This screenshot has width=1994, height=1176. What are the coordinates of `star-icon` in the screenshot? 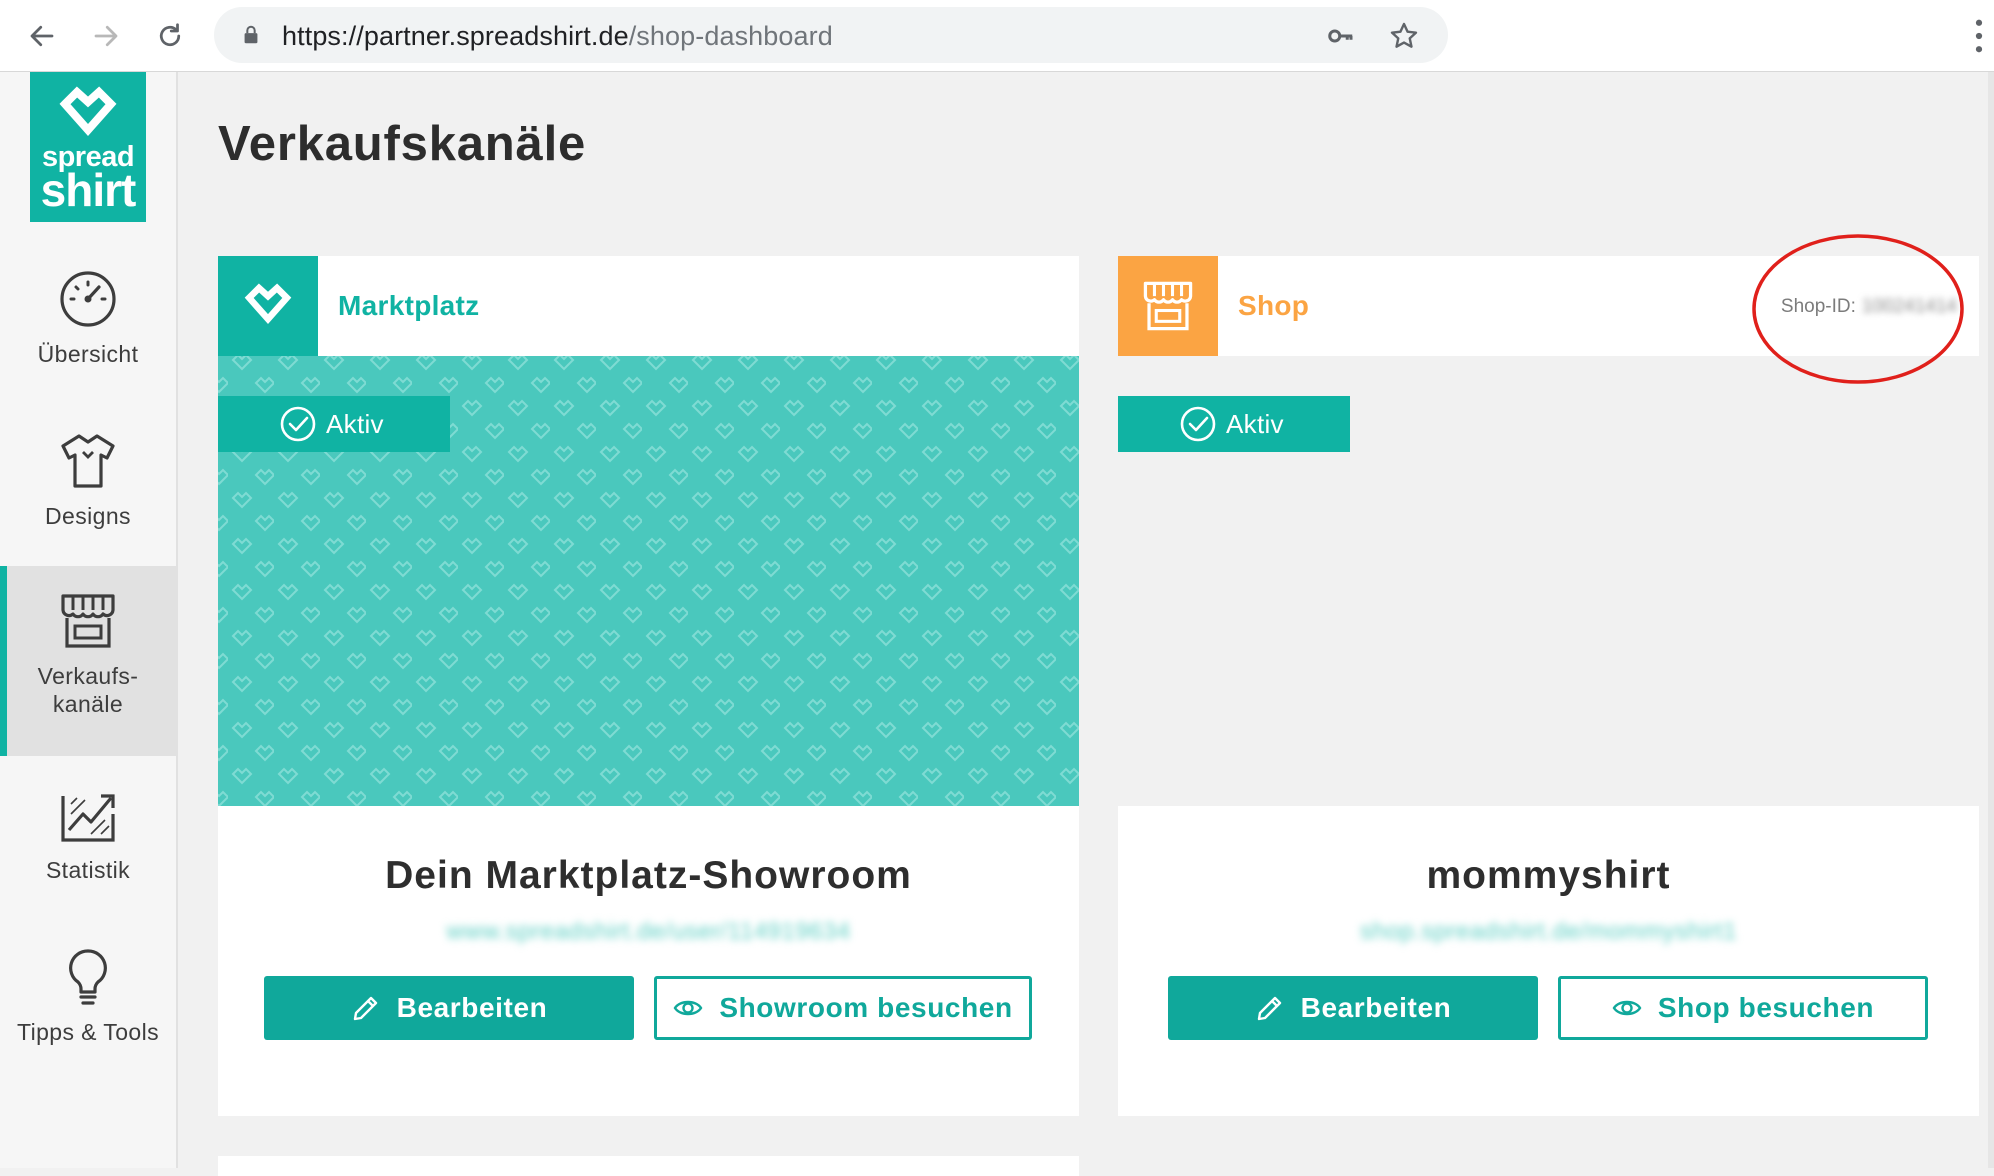 It's located at (1404, 36).